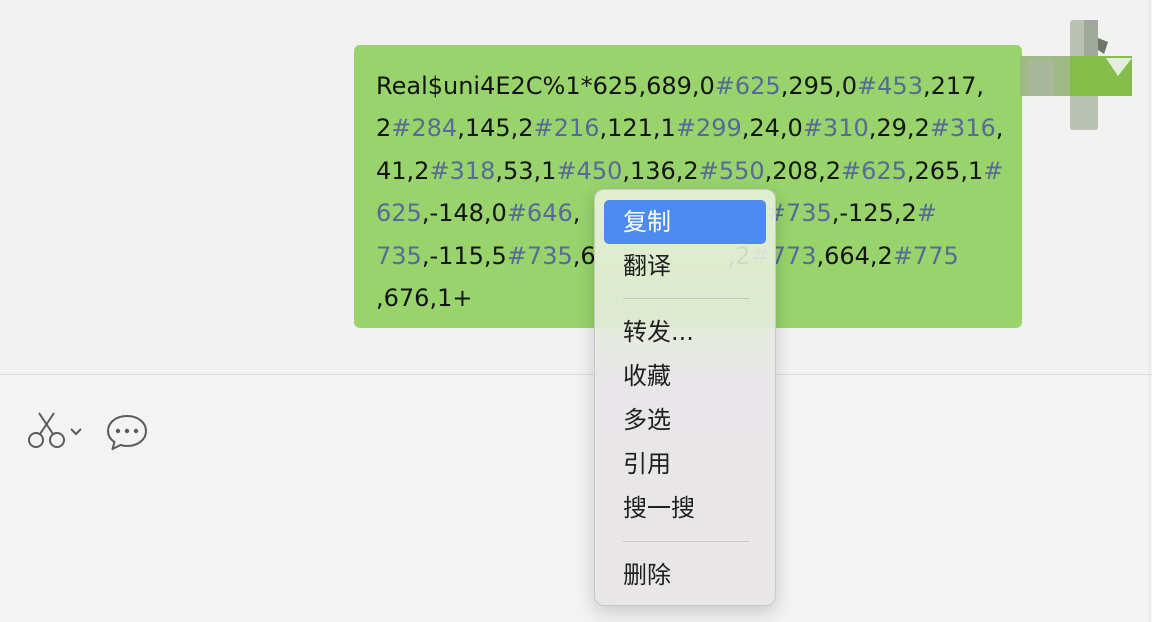 The image size is (1152, 622). What do you see at coordinates (685, 508) in the screenshot?
I see `menu-item-search: 搜一搜` at bounding box center [685, 508].